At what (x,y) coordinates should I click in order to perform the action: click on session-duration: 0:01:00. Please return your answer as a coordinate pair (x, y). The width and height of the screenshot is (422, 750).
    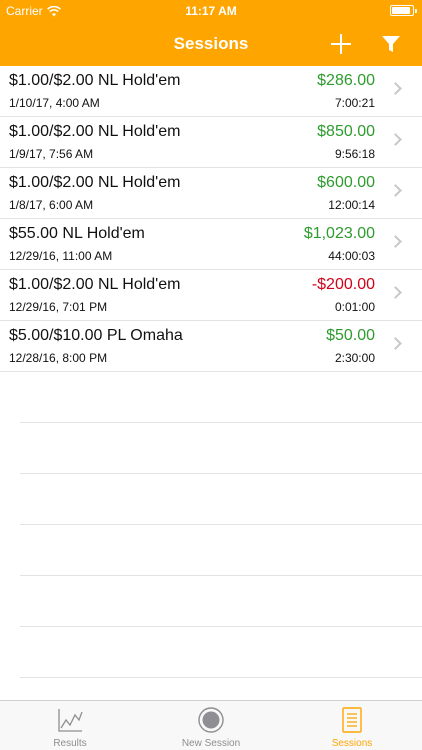
    Looking at the image, I should click on (354, 307).